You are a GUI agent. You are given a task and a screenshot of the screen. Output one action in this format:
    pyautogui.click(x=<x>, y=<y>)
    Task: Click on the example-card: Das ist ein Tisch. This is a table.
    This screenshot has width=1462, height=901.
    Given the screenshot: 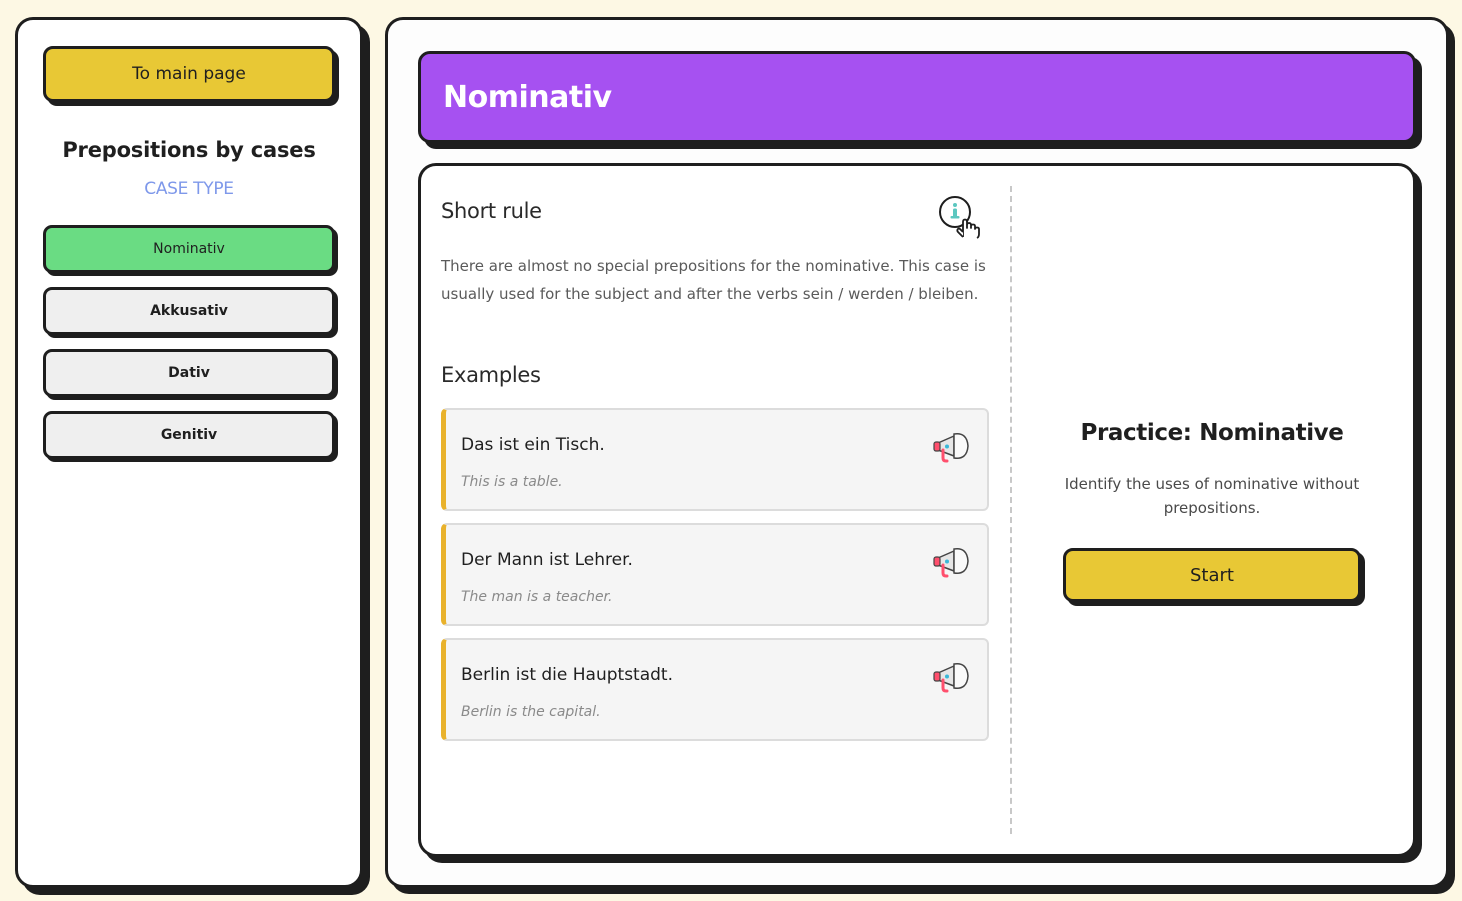 What is the action you would take?
    pyautogui.click(x=715, y=459)
    